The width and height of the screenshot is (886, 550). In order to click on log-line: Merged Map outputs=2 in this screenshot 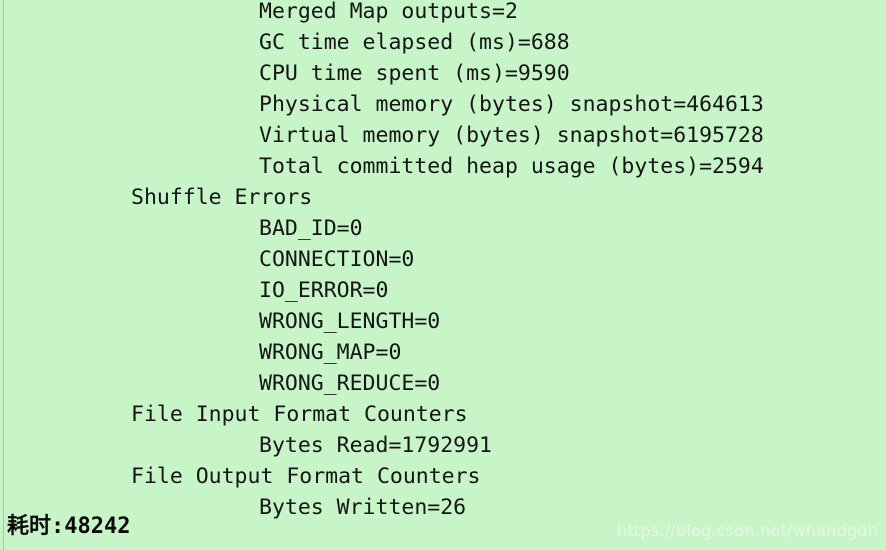, I will do `click(388, 12)`.